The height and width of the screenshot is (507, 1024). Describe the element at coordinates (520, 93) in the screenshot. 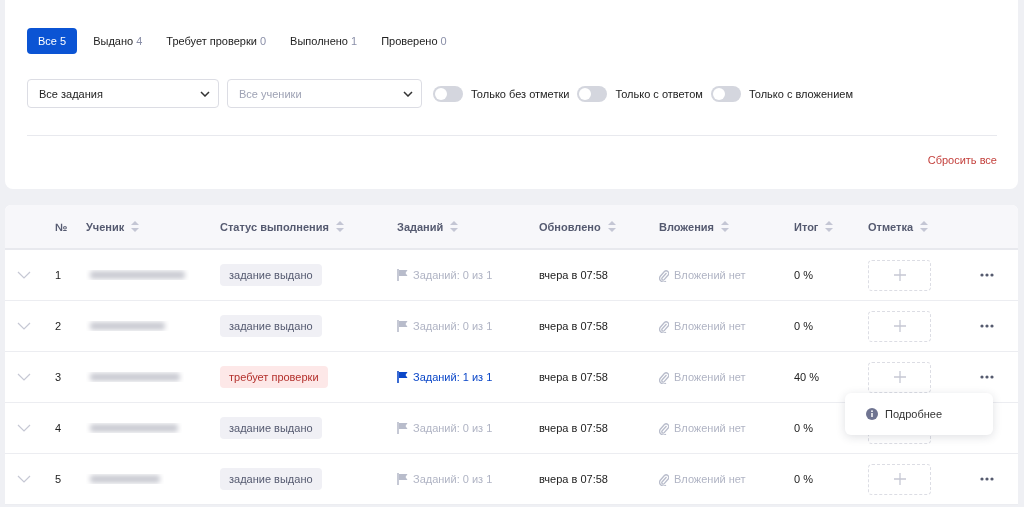

I see `toggle-label: Только без отметки` at that location.